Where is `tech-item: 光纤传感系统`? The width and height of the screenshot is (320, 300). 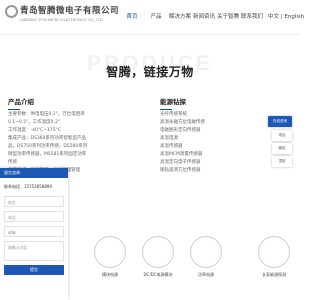
tech-item: 光纤传感系统 is located at coordinates (205, 115).